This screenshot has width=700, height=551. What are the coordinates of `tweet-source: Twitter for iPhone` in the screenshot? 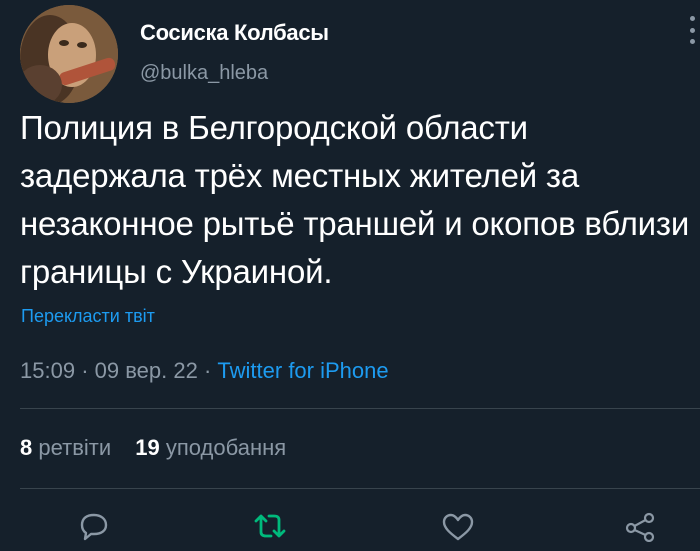 It's located at (302, 370).